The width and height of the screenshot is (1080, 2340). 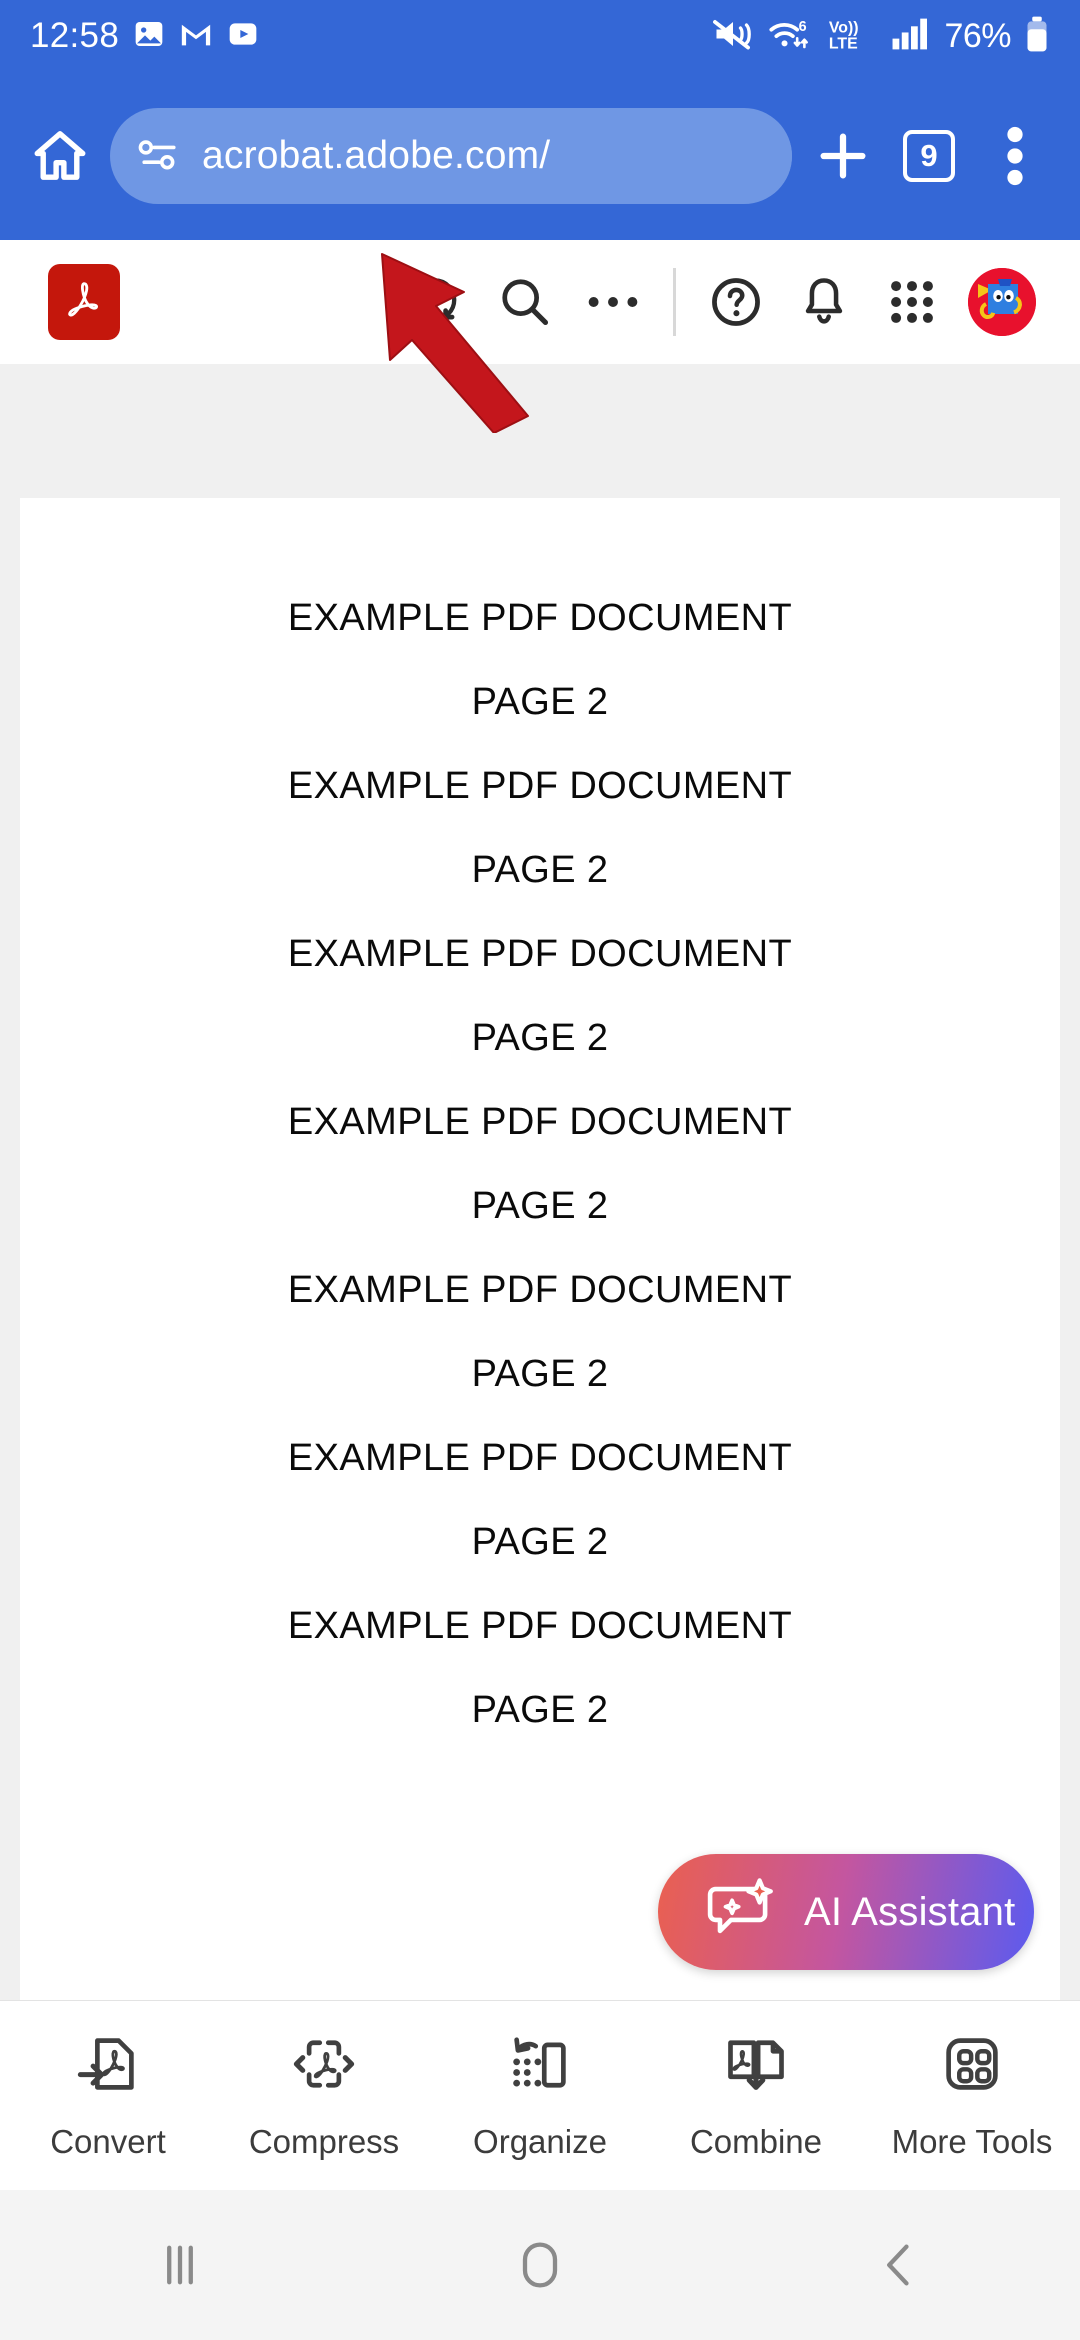 I want to click on compress-pdf-icon, so click(x=324, y=2066).